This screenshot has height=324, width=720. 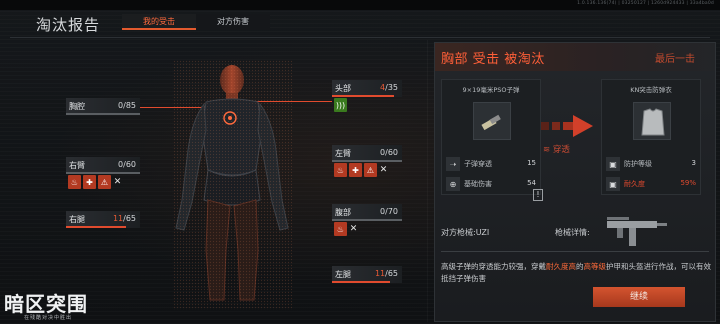 I want to click on tip-part-2: 的, so click(x=580, y=266).